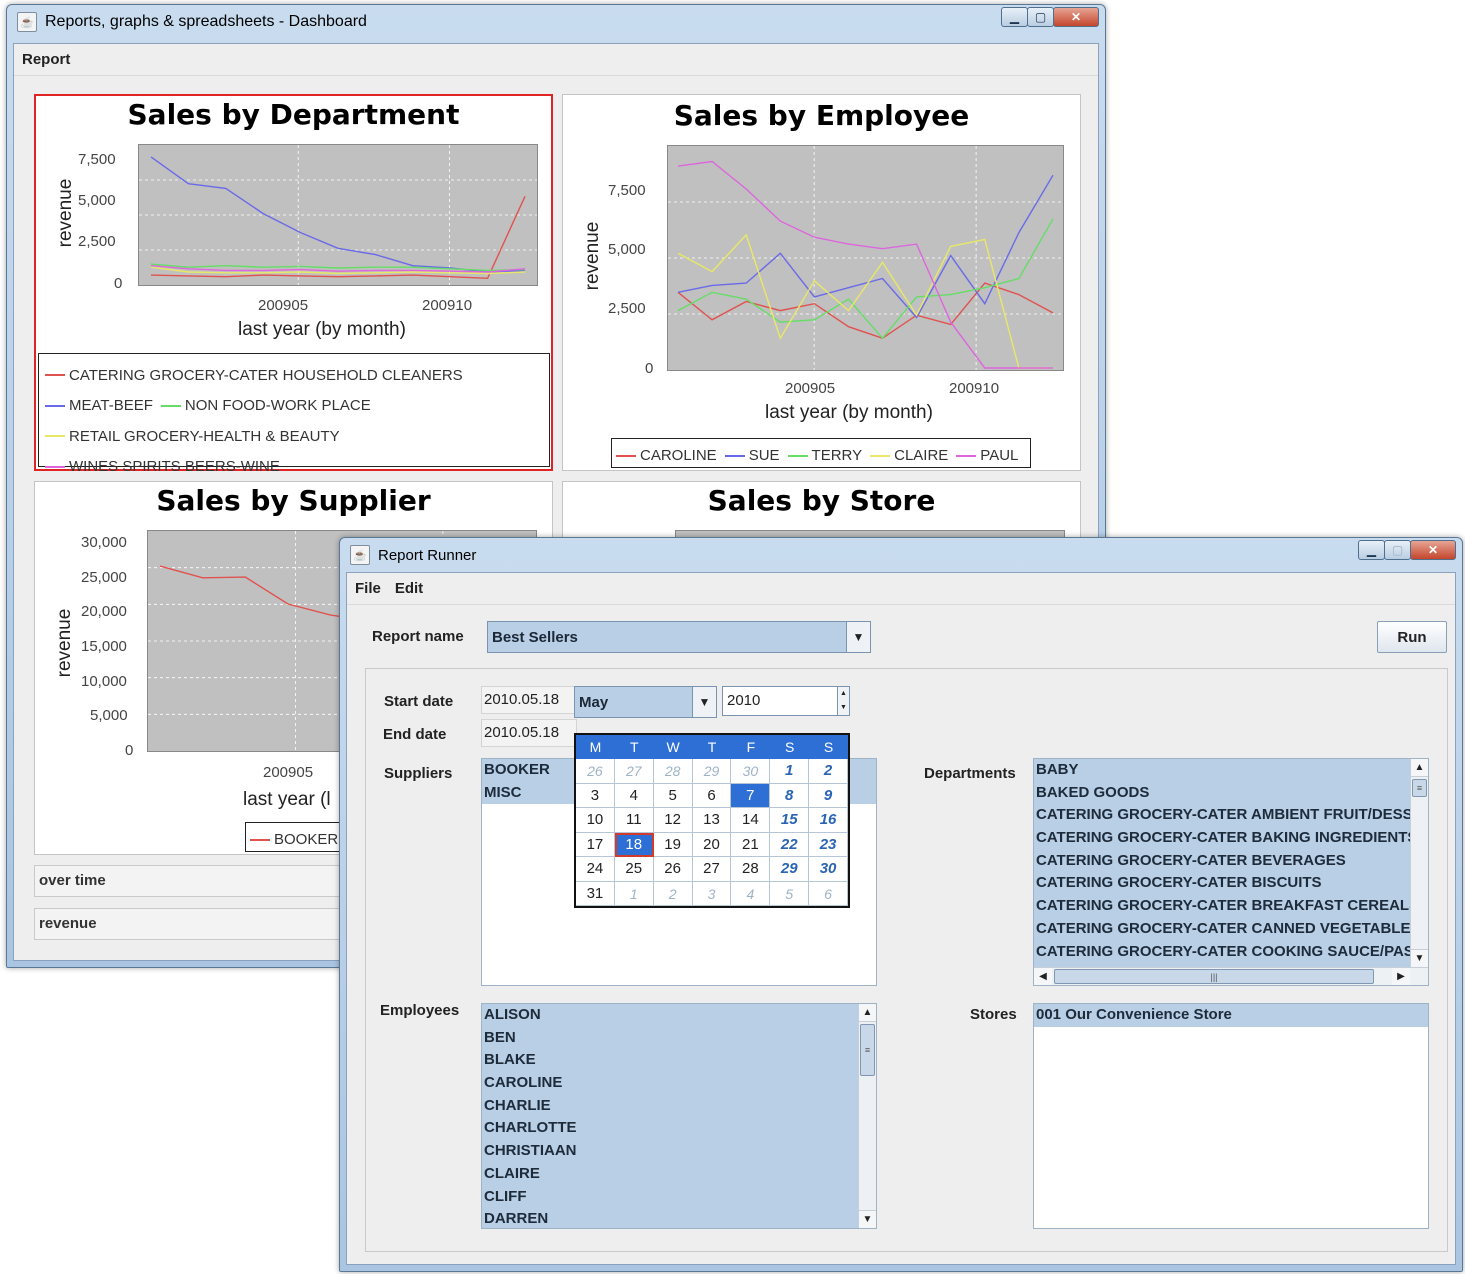 This screenshot has height=1274, width=1465. Describe the element at coordinates (670, 1218) in the screenshot. I see `list-item: DARREN` at that location.